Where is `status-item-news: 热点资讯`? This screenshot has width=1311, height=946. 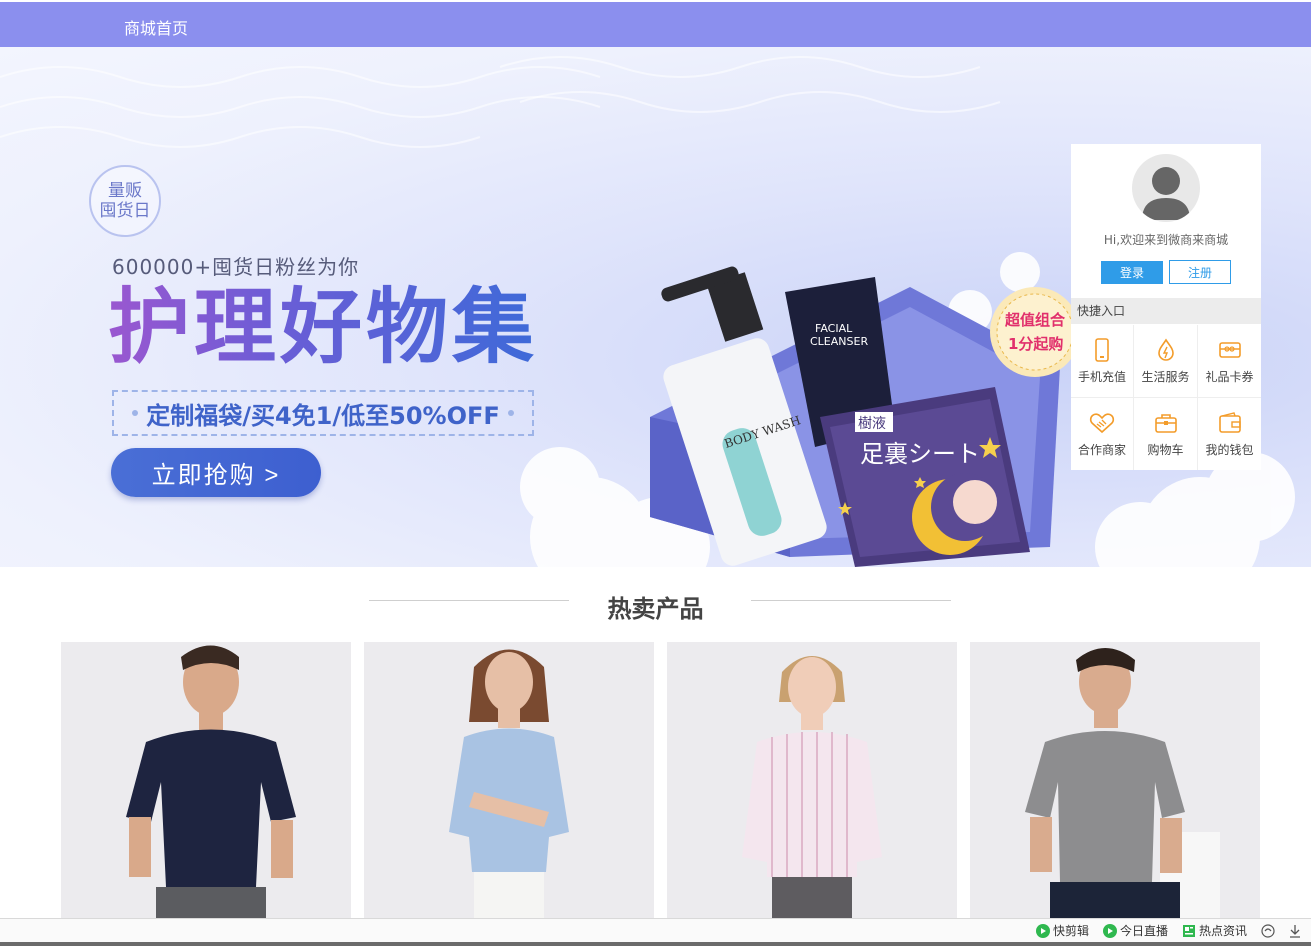 status-item-news: 热点资讯 is located at coordinates (1214, 930).